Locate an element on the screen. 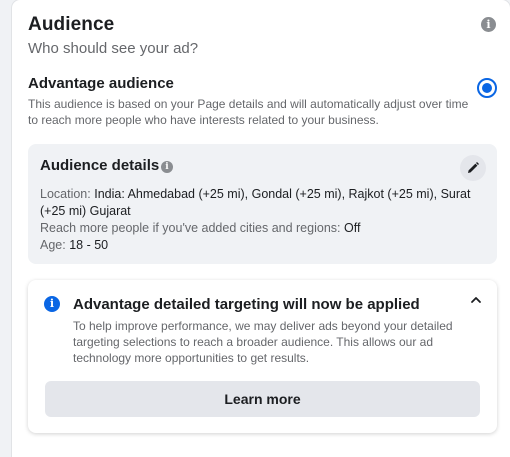 This screenshot has width=510, height=457. chevron-up-icon is located at coordinates (476, 300).